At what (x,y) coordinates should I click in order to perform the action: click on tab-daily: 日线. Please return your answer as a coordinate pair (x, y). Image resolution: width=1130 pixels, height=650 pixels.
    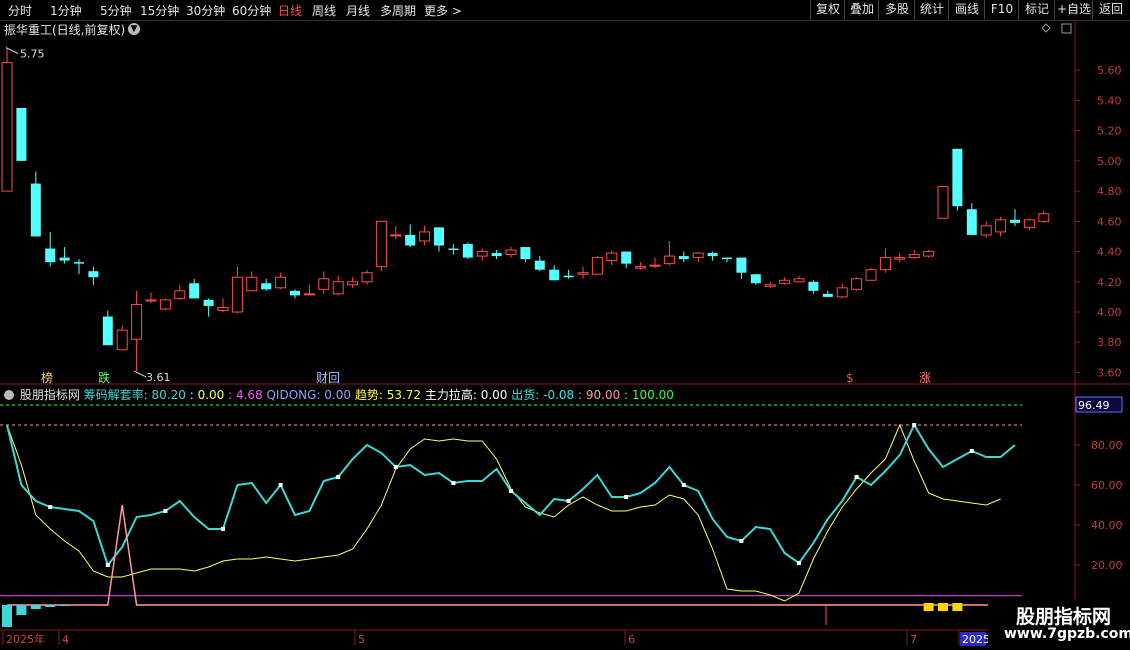
    Looking at the image, I should click on (290, 10).